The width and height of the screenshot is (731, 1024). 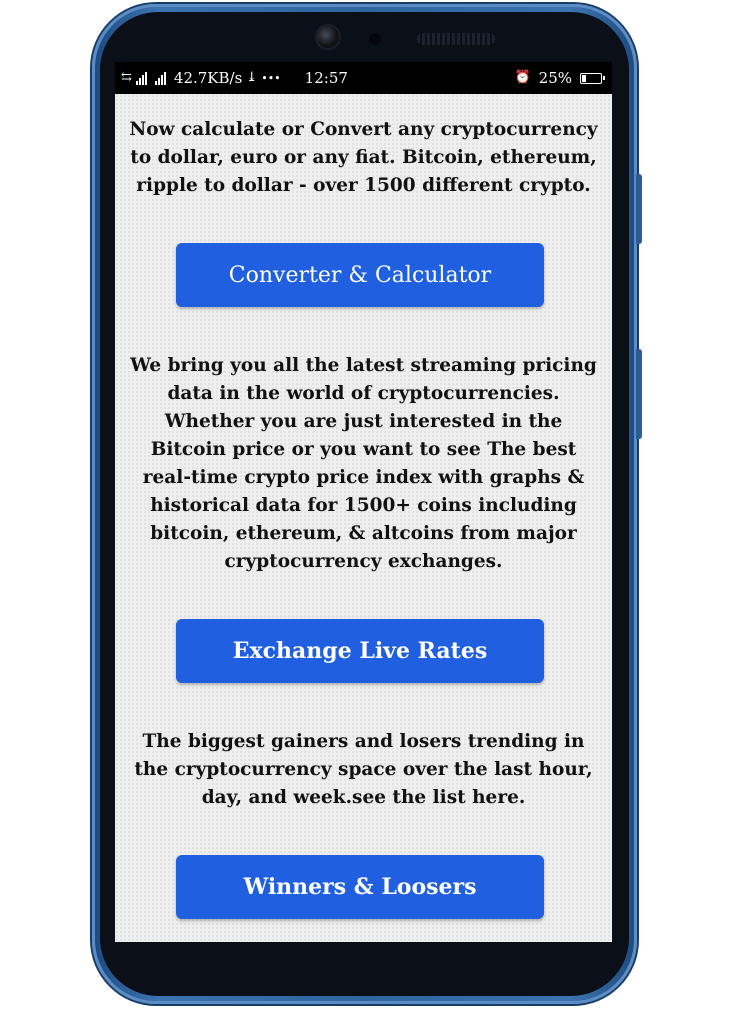 I want to click on network-speed: 42.7KB/s, so click(x=208, y=78).